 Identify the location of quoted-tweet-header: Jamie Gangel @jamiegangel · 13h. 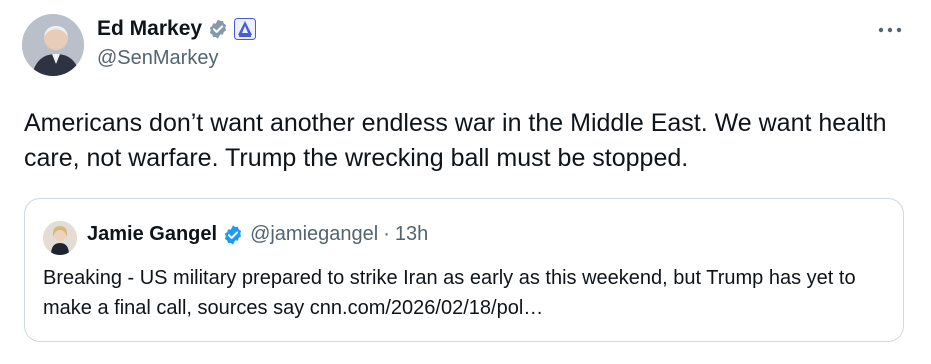
(257, 234).